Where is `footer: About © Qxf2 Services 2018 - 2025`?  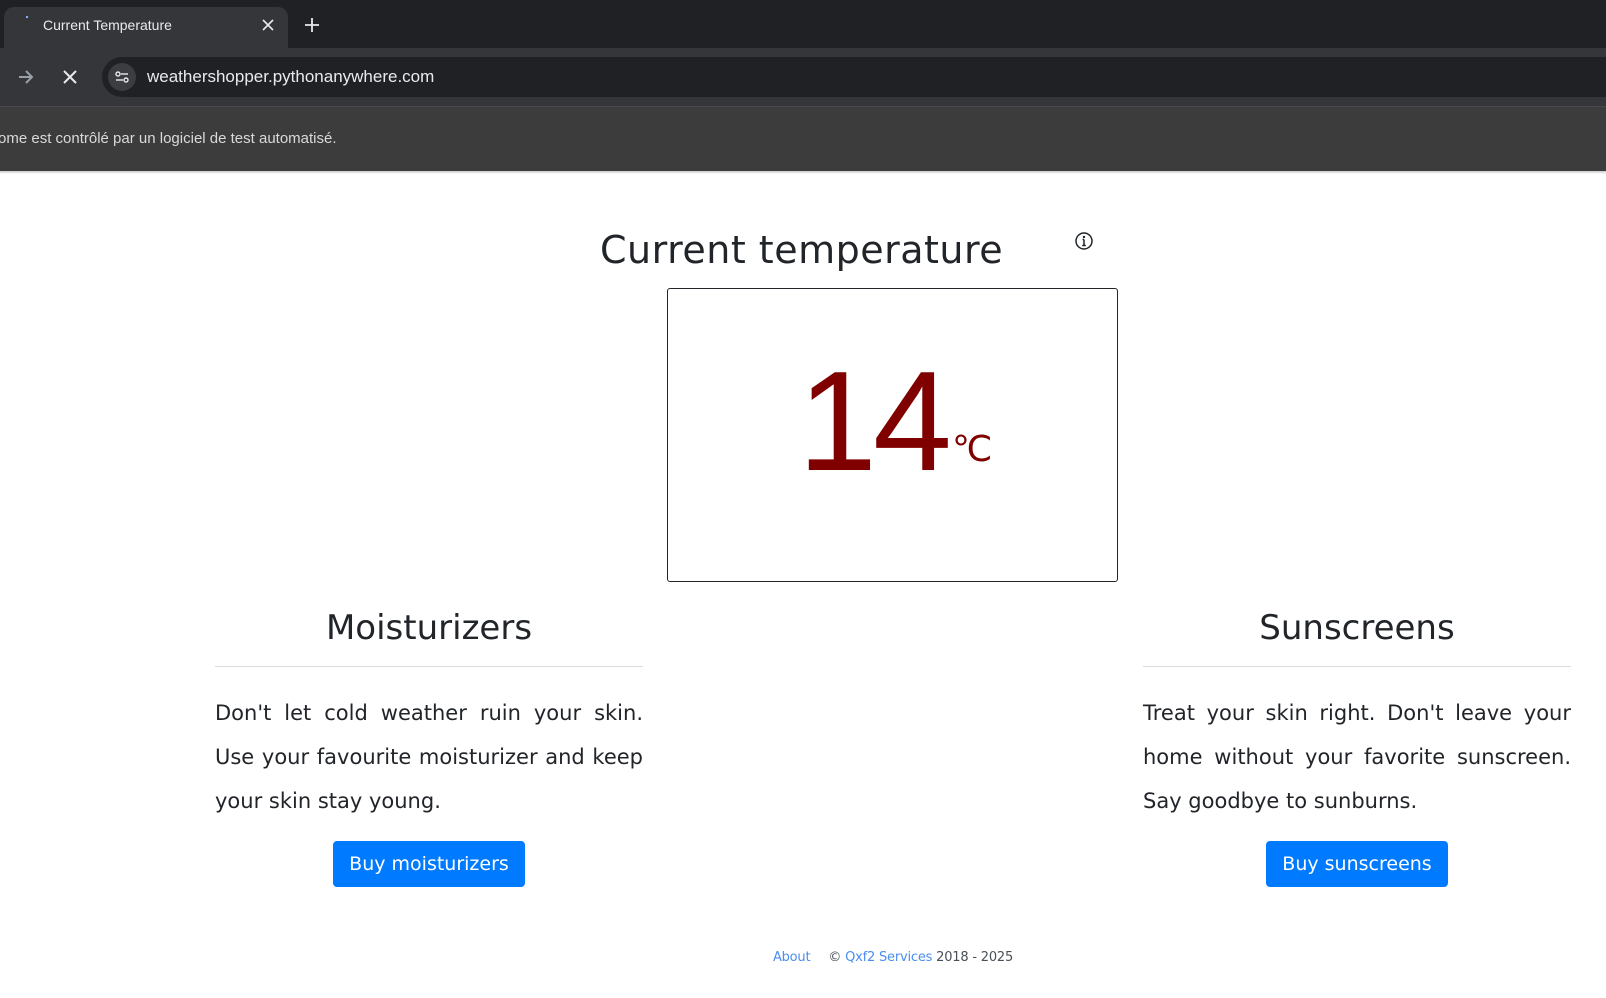
footer: About © Qxf2 Services 2018 - 2025 is located at coordinates (803, 957).